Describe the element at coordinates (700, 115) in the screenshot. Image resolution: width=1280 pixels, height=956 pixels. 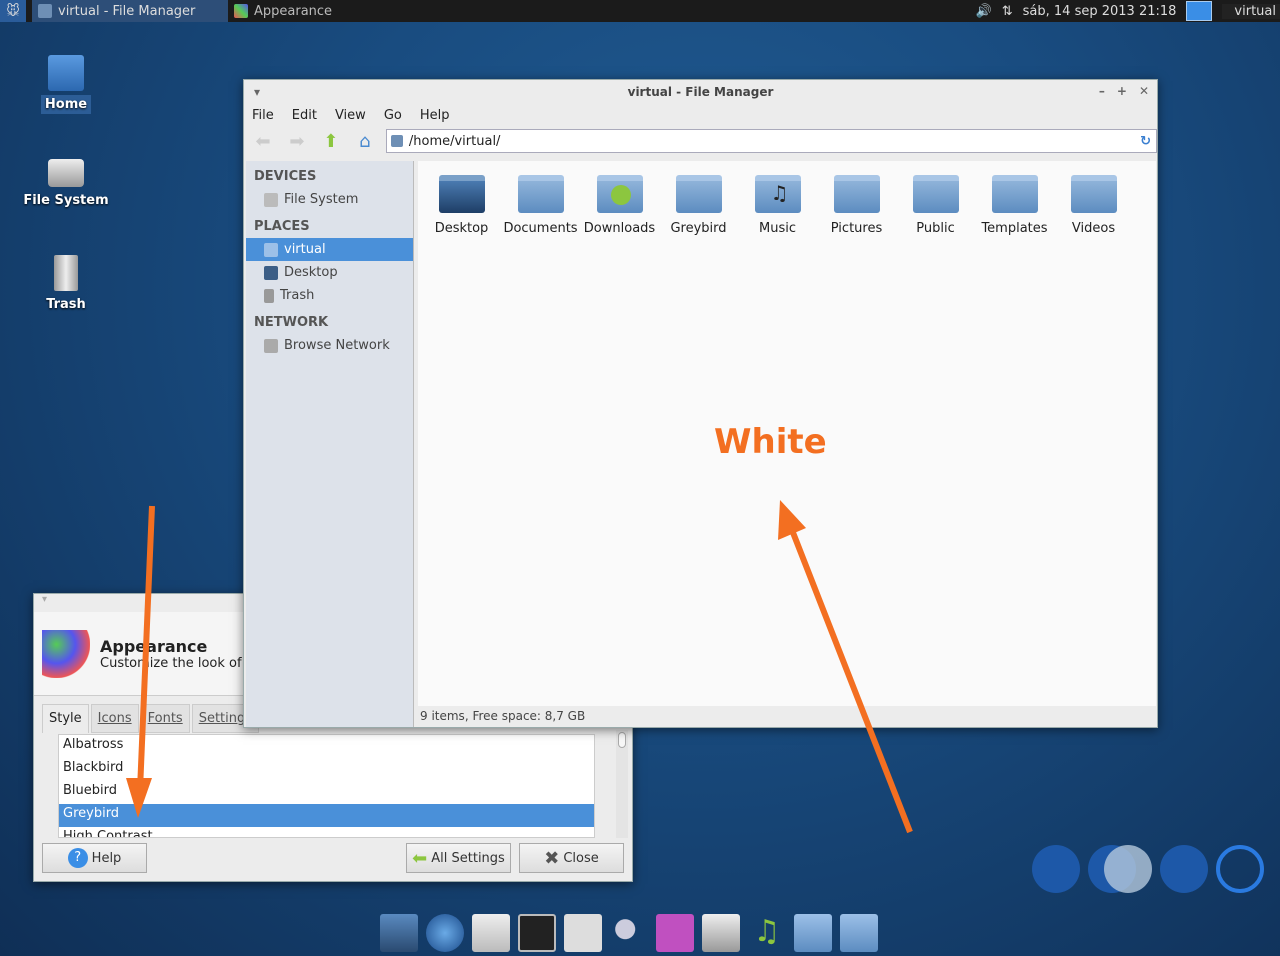
I see `menu-bar: File Edit View Go Help` at that location.